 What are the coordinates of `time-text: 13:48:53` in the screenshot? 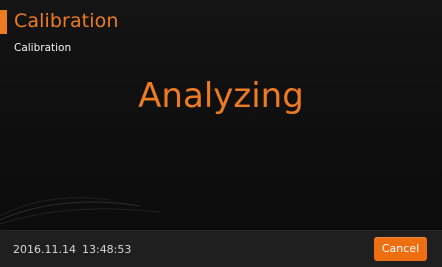 It's located at (106, 249).